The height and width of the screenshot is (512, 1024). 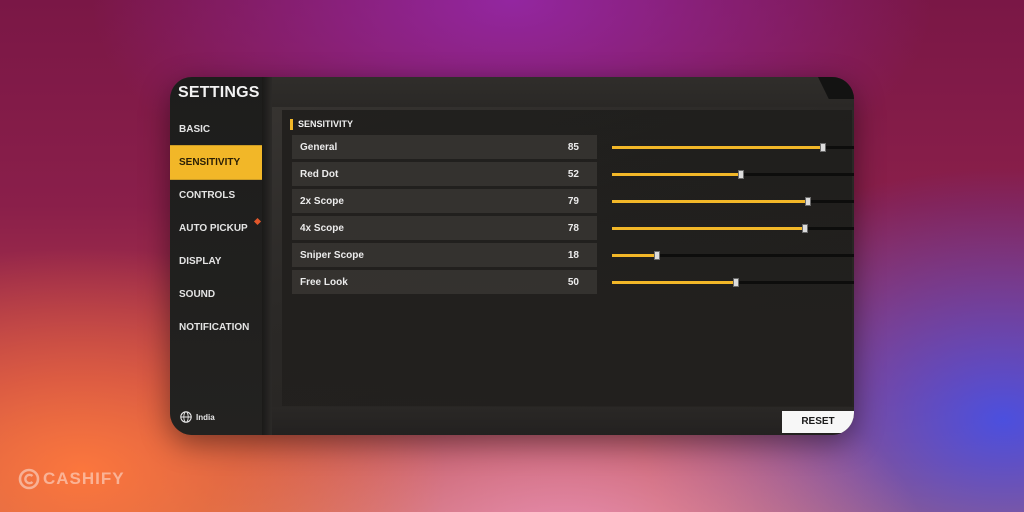 What do you see at coordinates (326, 124) in the screenshot?
I see `section-title: SENSITIVITY` at bounding box center [326, 124].